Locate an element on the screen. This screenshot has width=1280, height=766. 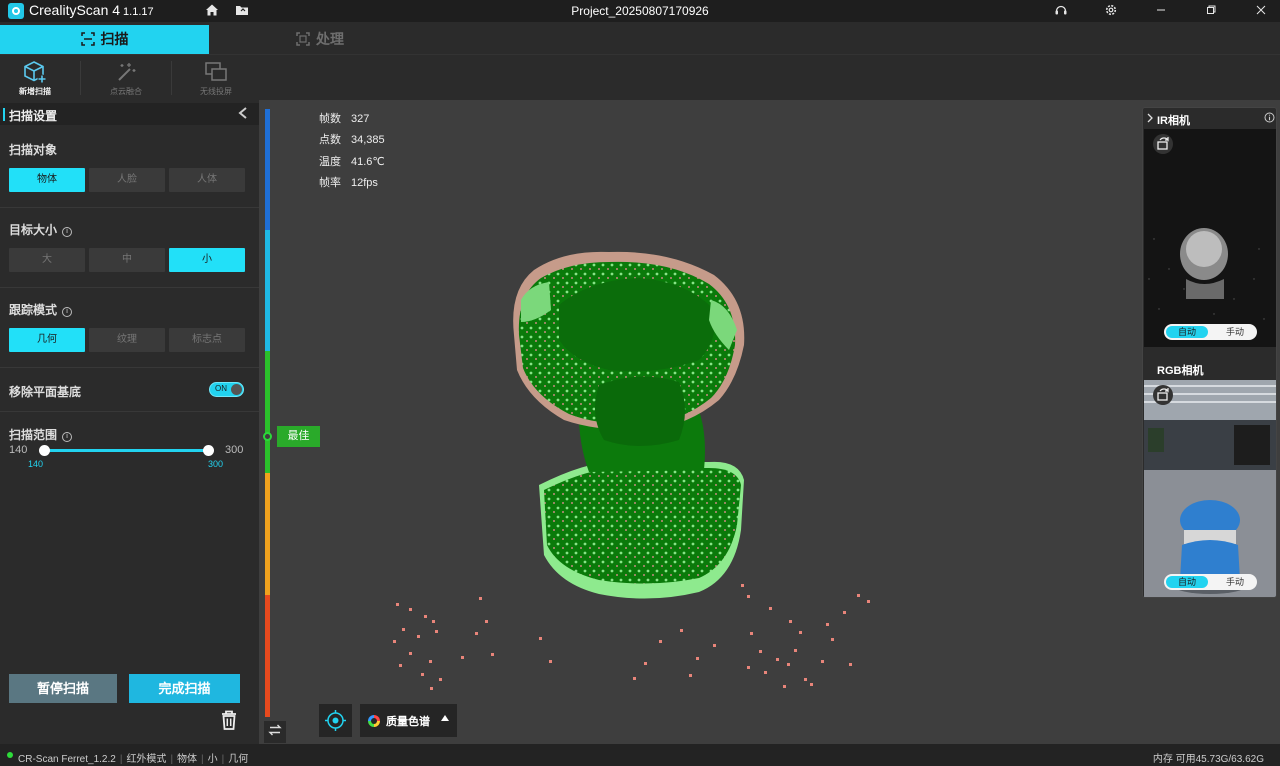
status-device: CR-Scan Ferret_1.2.2 is located at coordinates (67, 759).